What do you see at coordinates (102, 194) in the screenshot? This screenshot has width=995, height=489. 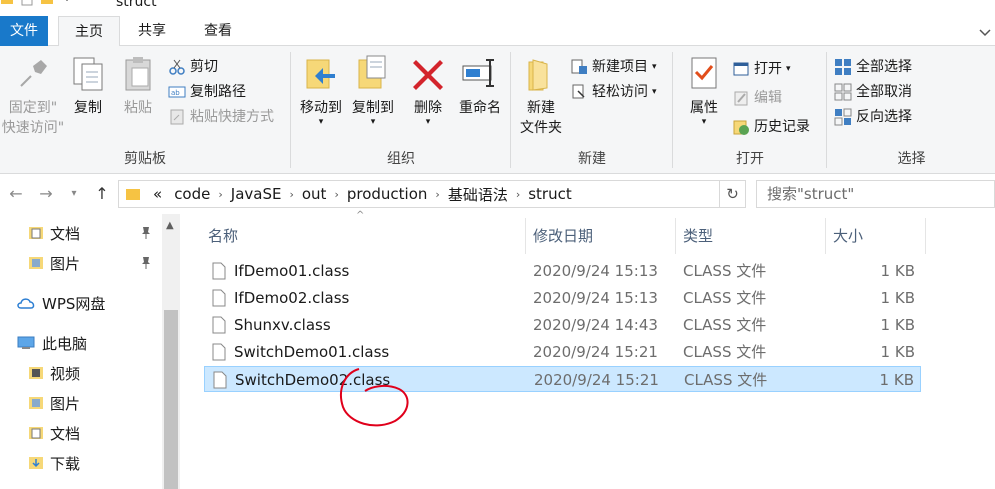 I see `up-arrow-icon: ↑` at bounding box center [102, 194].